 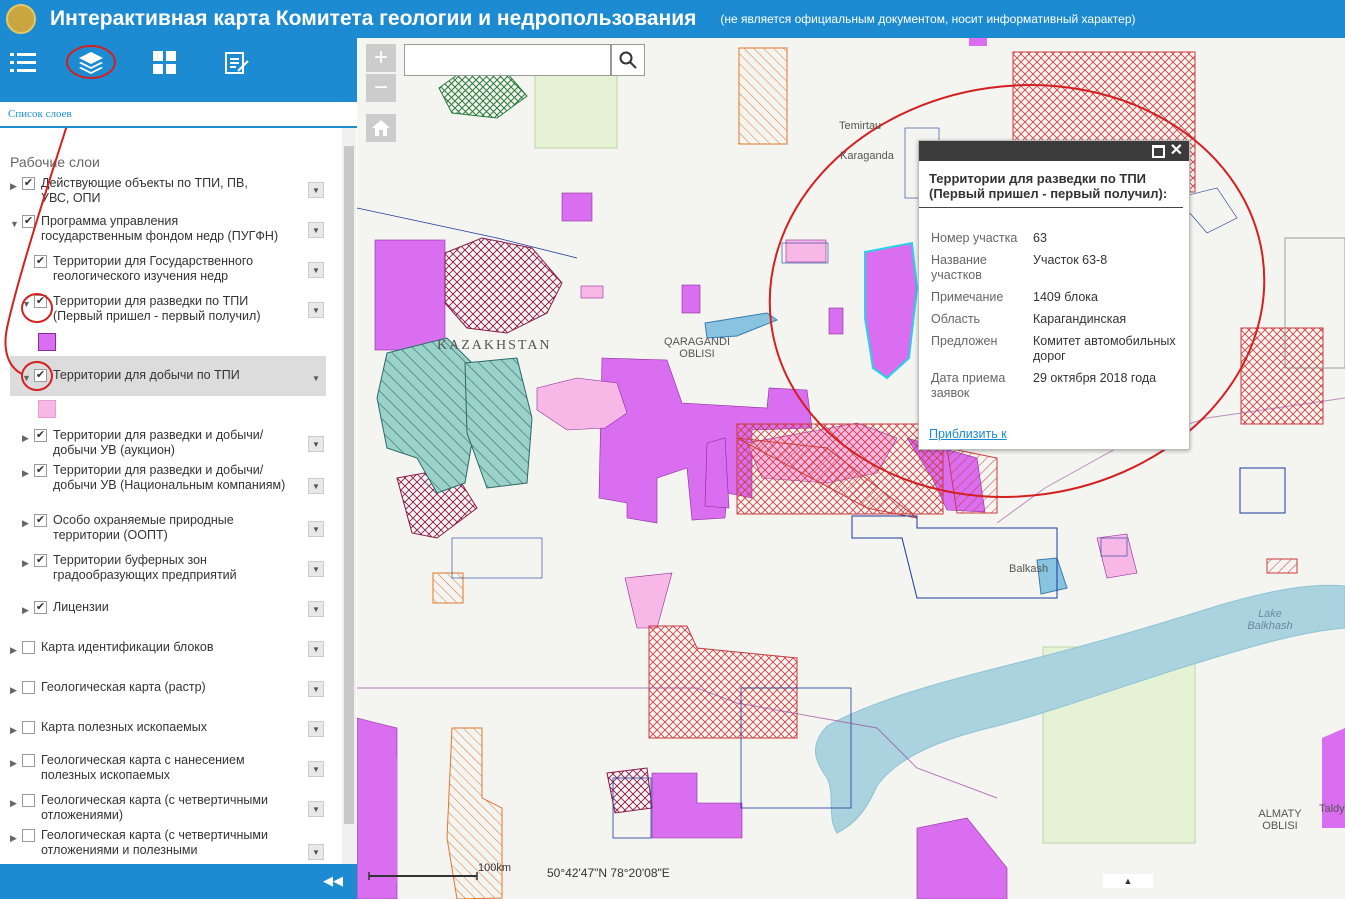 What do you see at coordinates (381, 88) in the screenshot?
I see `zoom-out-button: −` at bounding box center [381, 88].